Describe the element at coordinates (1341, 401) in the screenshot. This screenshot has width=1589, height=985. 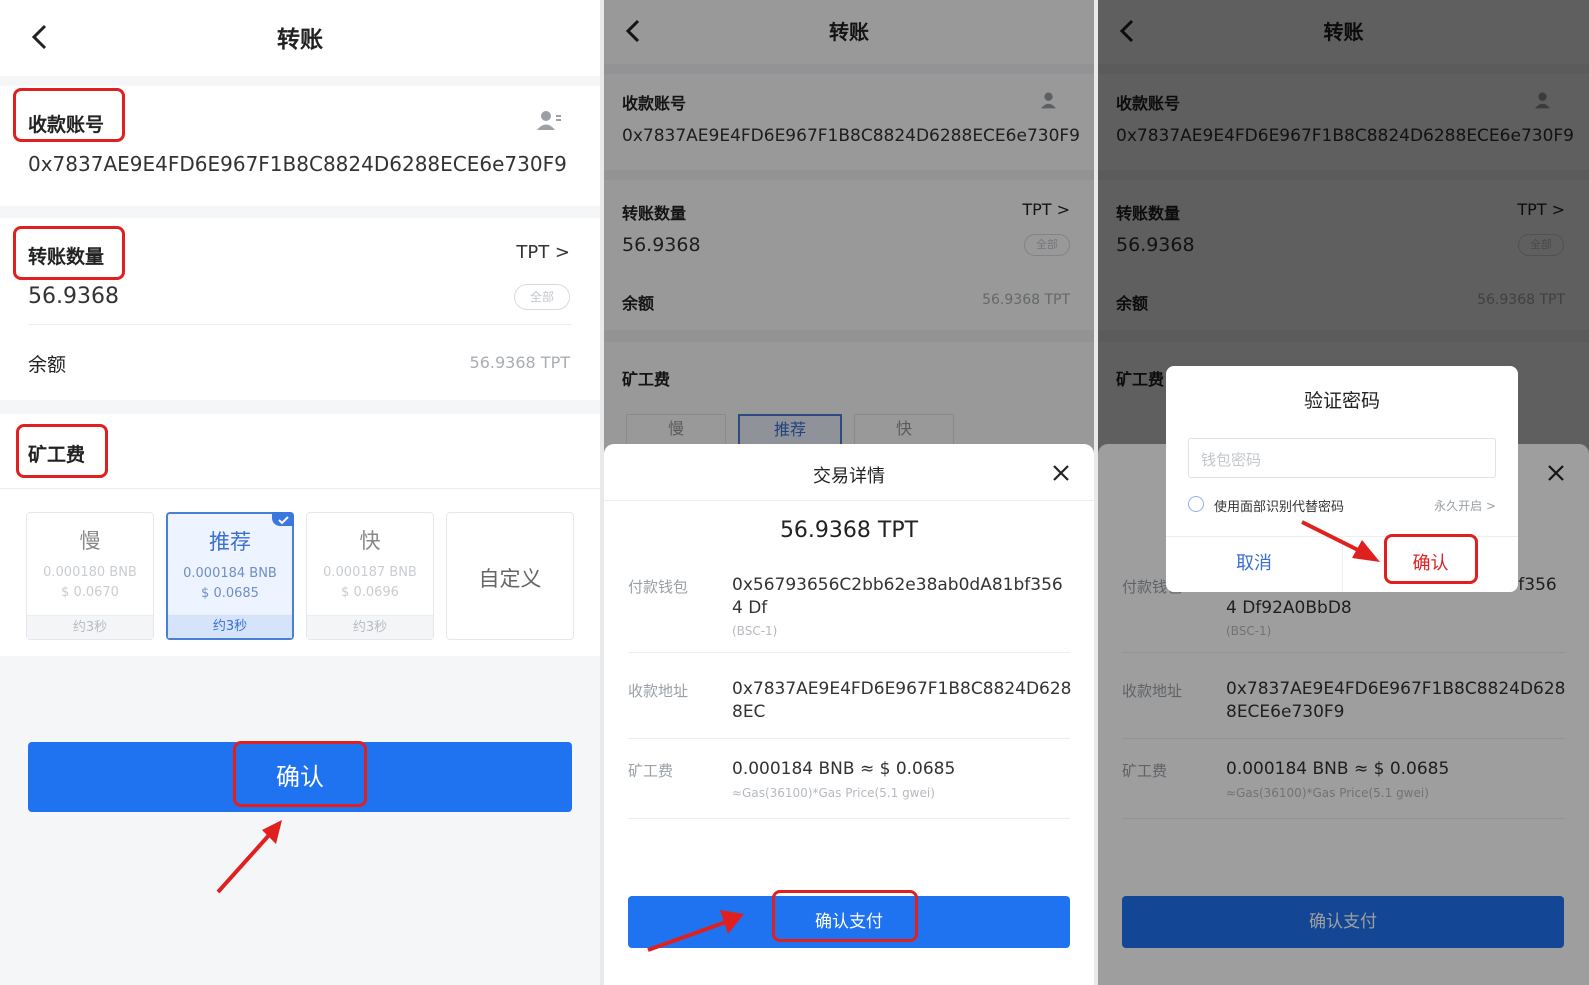
I see `dialog-title: 验证密码` at that location.